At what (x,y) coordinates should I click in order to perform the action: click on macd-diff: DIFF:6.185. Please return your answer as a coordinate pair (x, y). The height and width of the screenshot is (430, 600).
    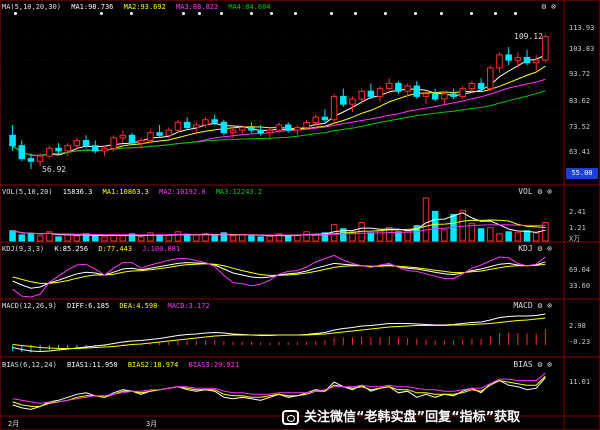
    Looking at the image, I should click on (88, 306).